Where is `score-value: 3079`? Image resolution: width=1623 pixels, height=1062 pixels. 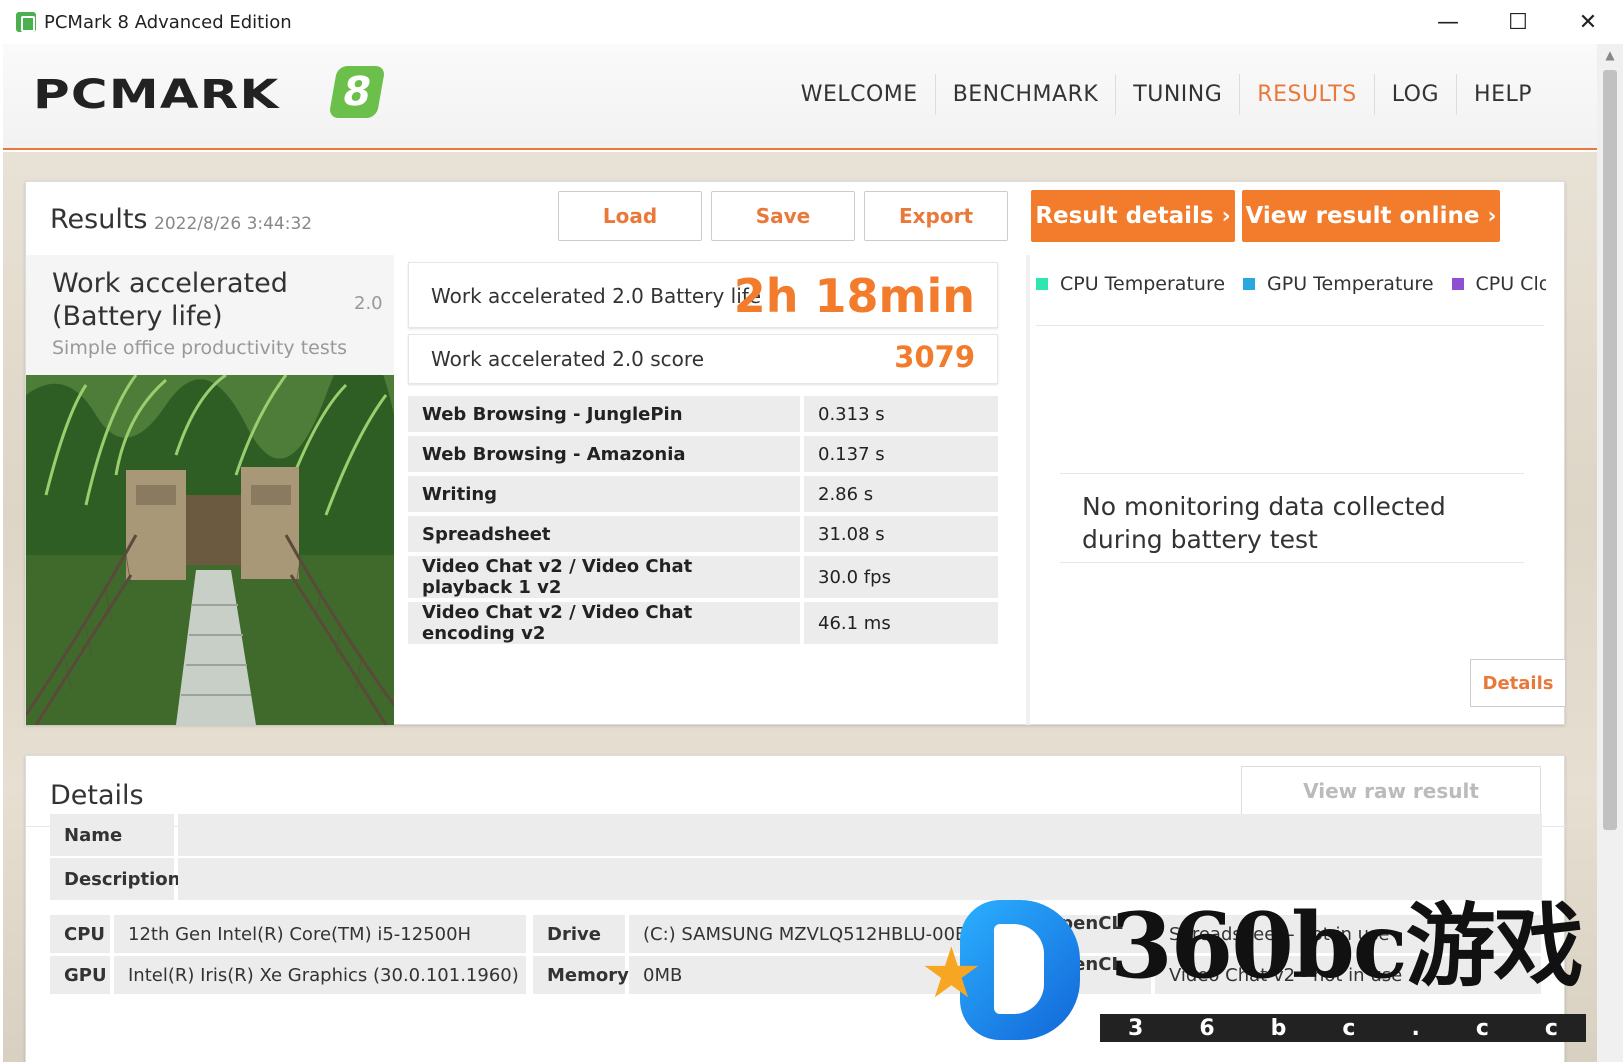
score-value: 3079 is located at coordinates (934, 357).